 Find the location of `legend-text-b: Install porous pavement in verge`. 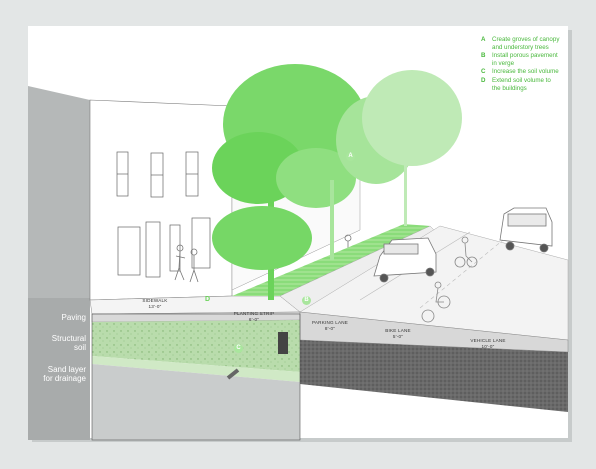

legend-text-b: Install porous pavement in verge is located at coordinates (525, 59).